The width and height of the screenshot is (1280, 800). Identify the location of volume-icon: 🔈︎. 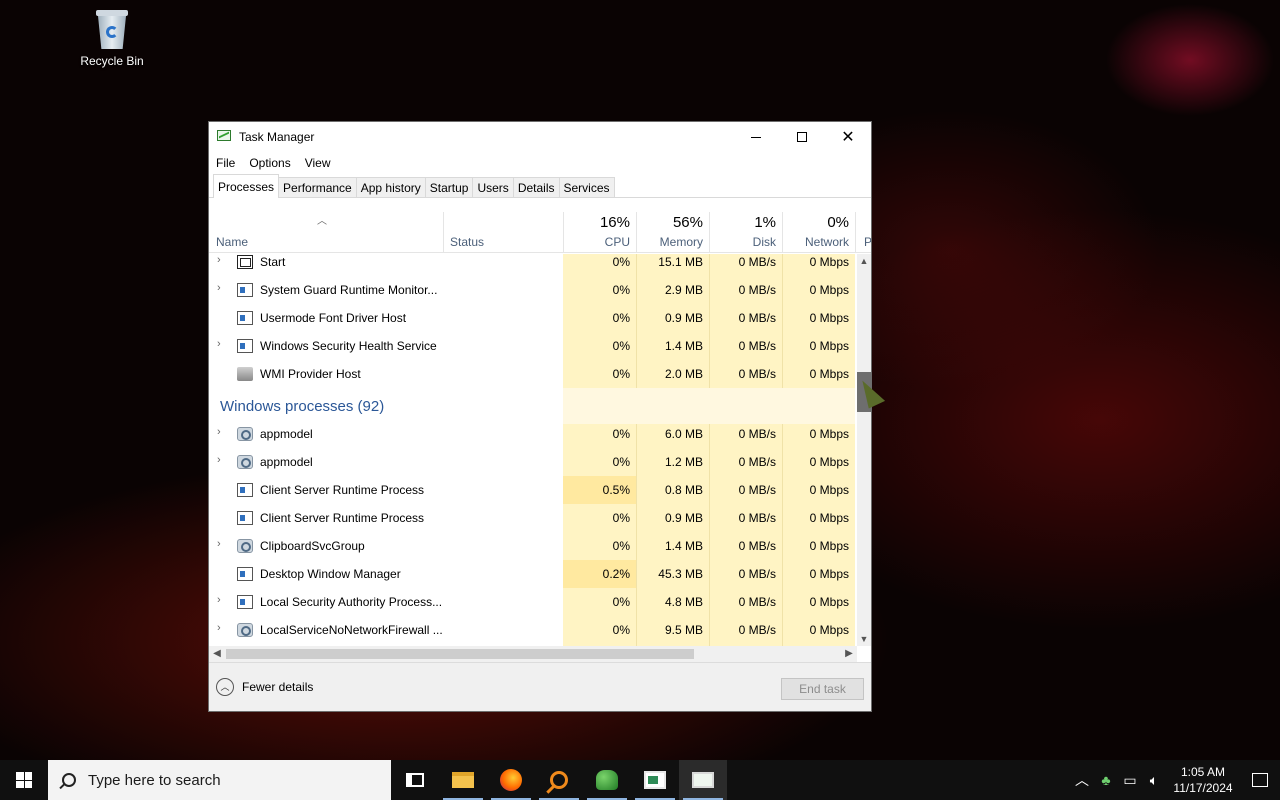
(1154, 780).